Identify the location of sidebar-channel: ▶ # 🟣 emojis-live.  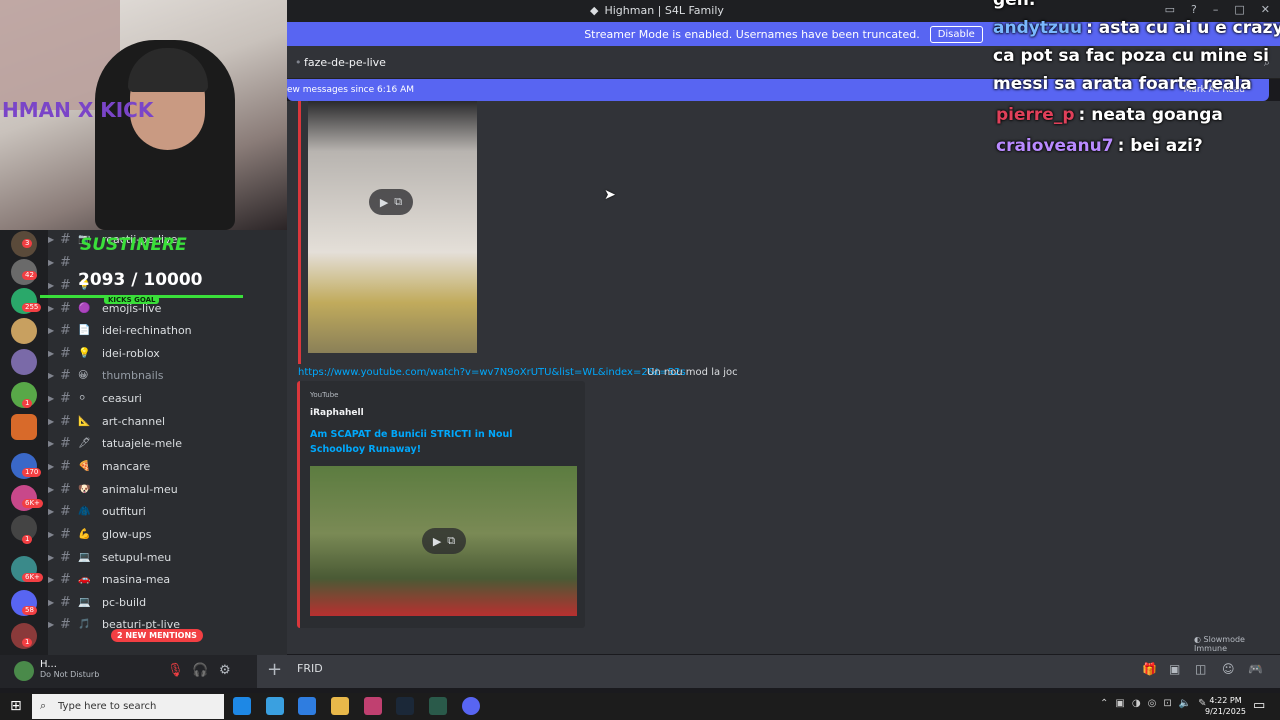
(167, 308).